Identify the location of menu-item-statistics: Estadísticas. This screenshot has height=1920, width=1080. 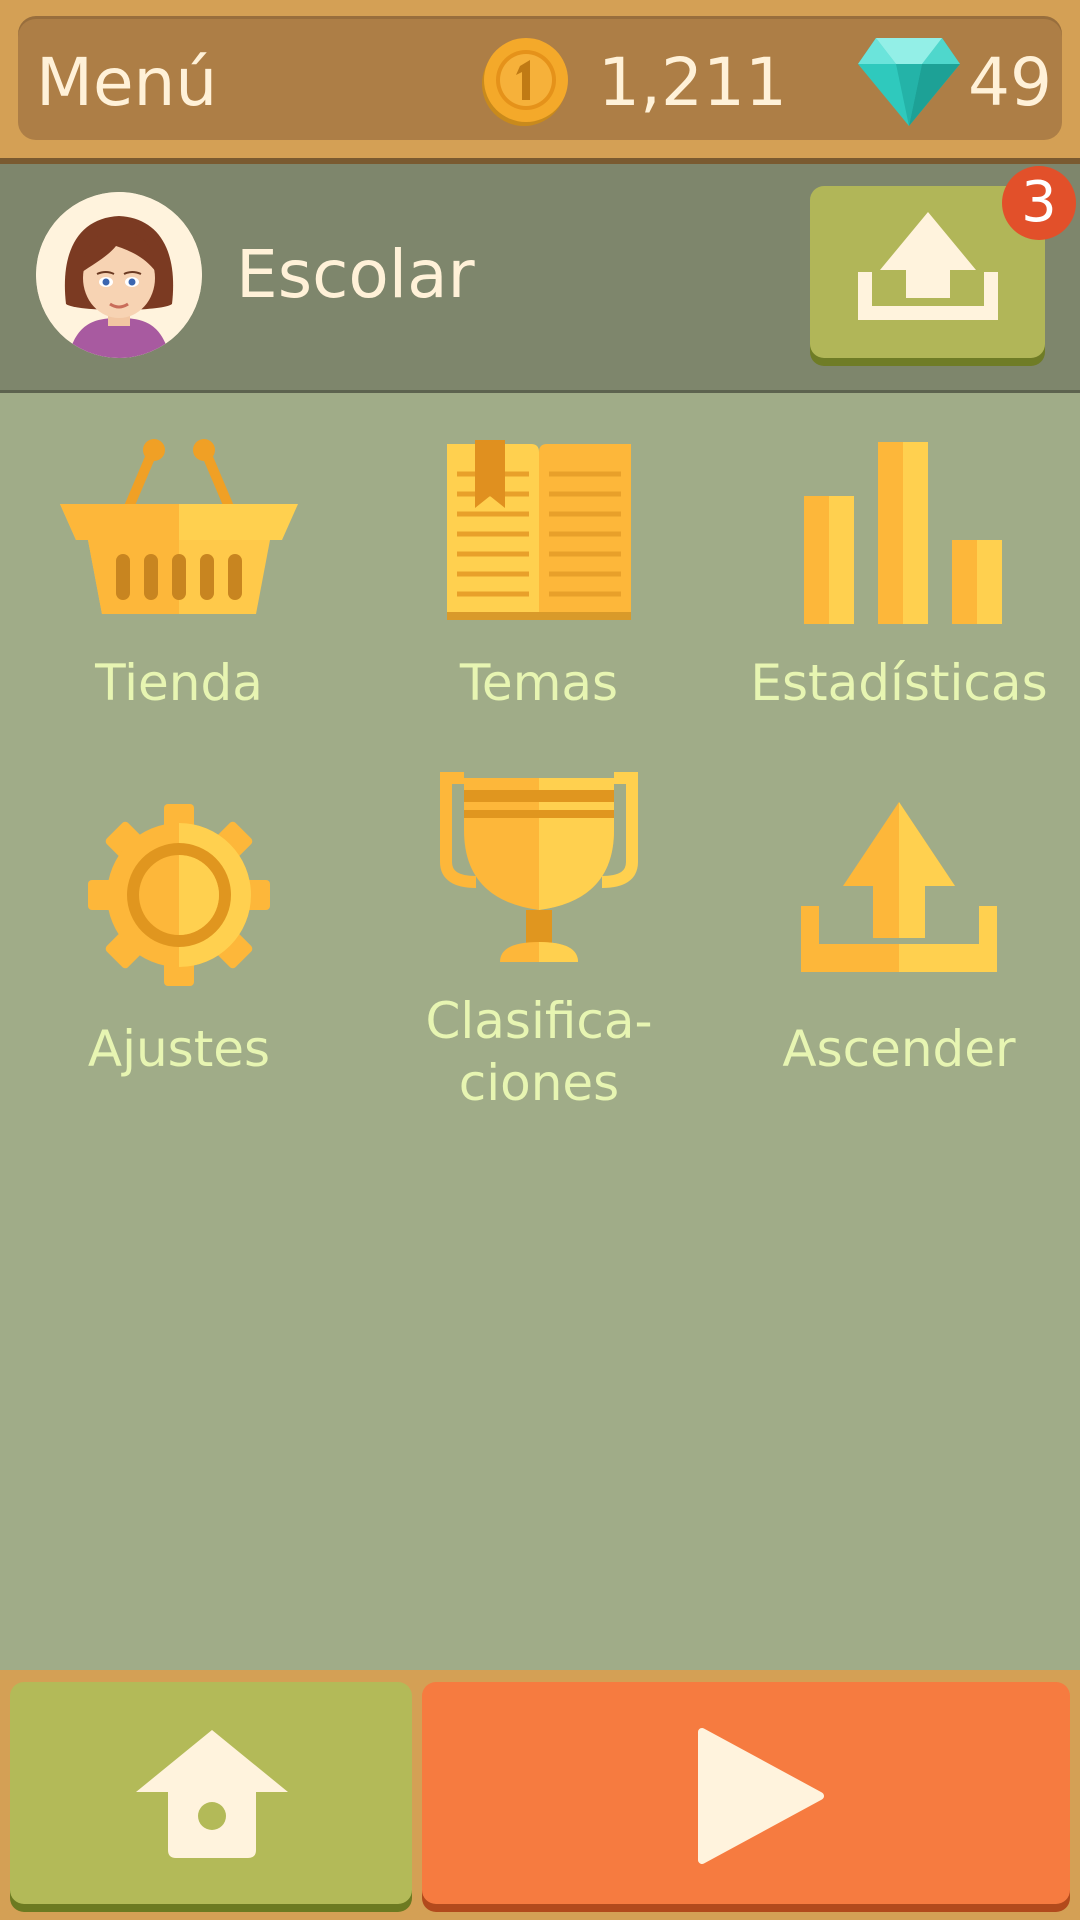
(899, 575).